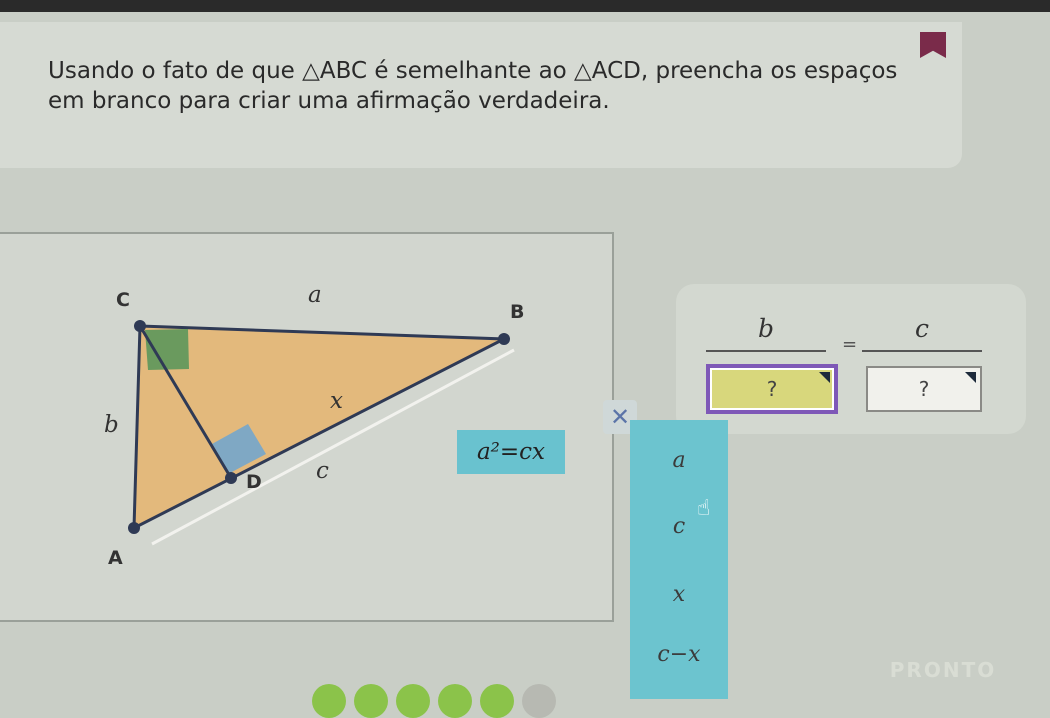 Image resolution: width=1050 pixels, height=718 pixels. What do you see at coordinates (679, 460) in the screenshot?
I see `option-a: a` at bounding box center [679, 460].